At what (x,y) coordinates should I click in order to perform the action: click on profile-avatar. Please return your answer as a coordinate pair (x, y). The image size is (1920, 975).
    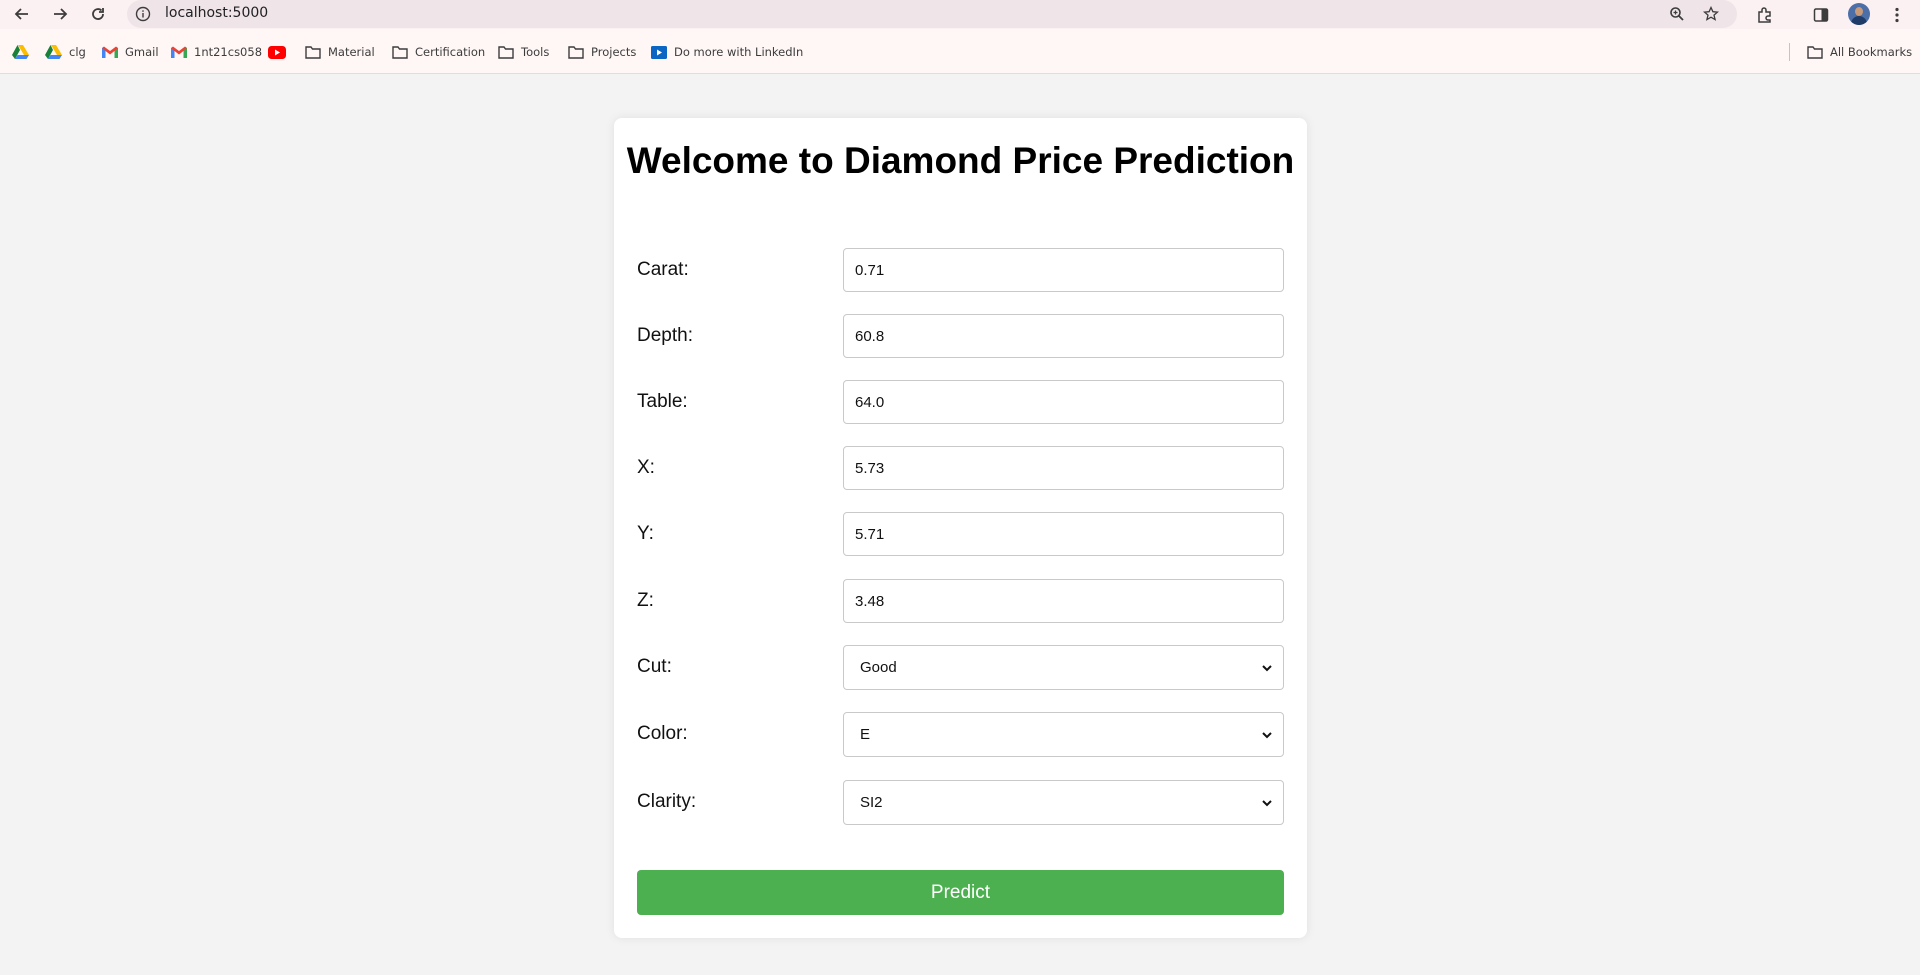
    Looking at the image, I should click on (1859, 14).